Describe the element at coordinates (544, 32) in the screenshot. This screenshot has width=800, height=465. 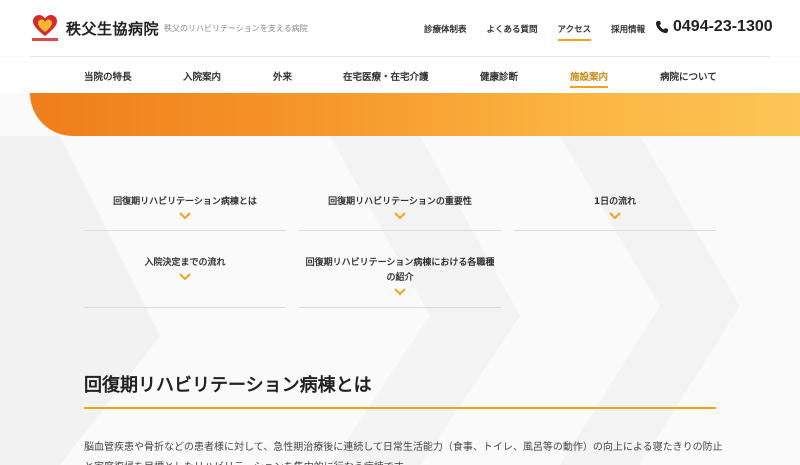
I see `utility-nav: 診療体制表 よくある質問 アクセス 採用情報` at that location.